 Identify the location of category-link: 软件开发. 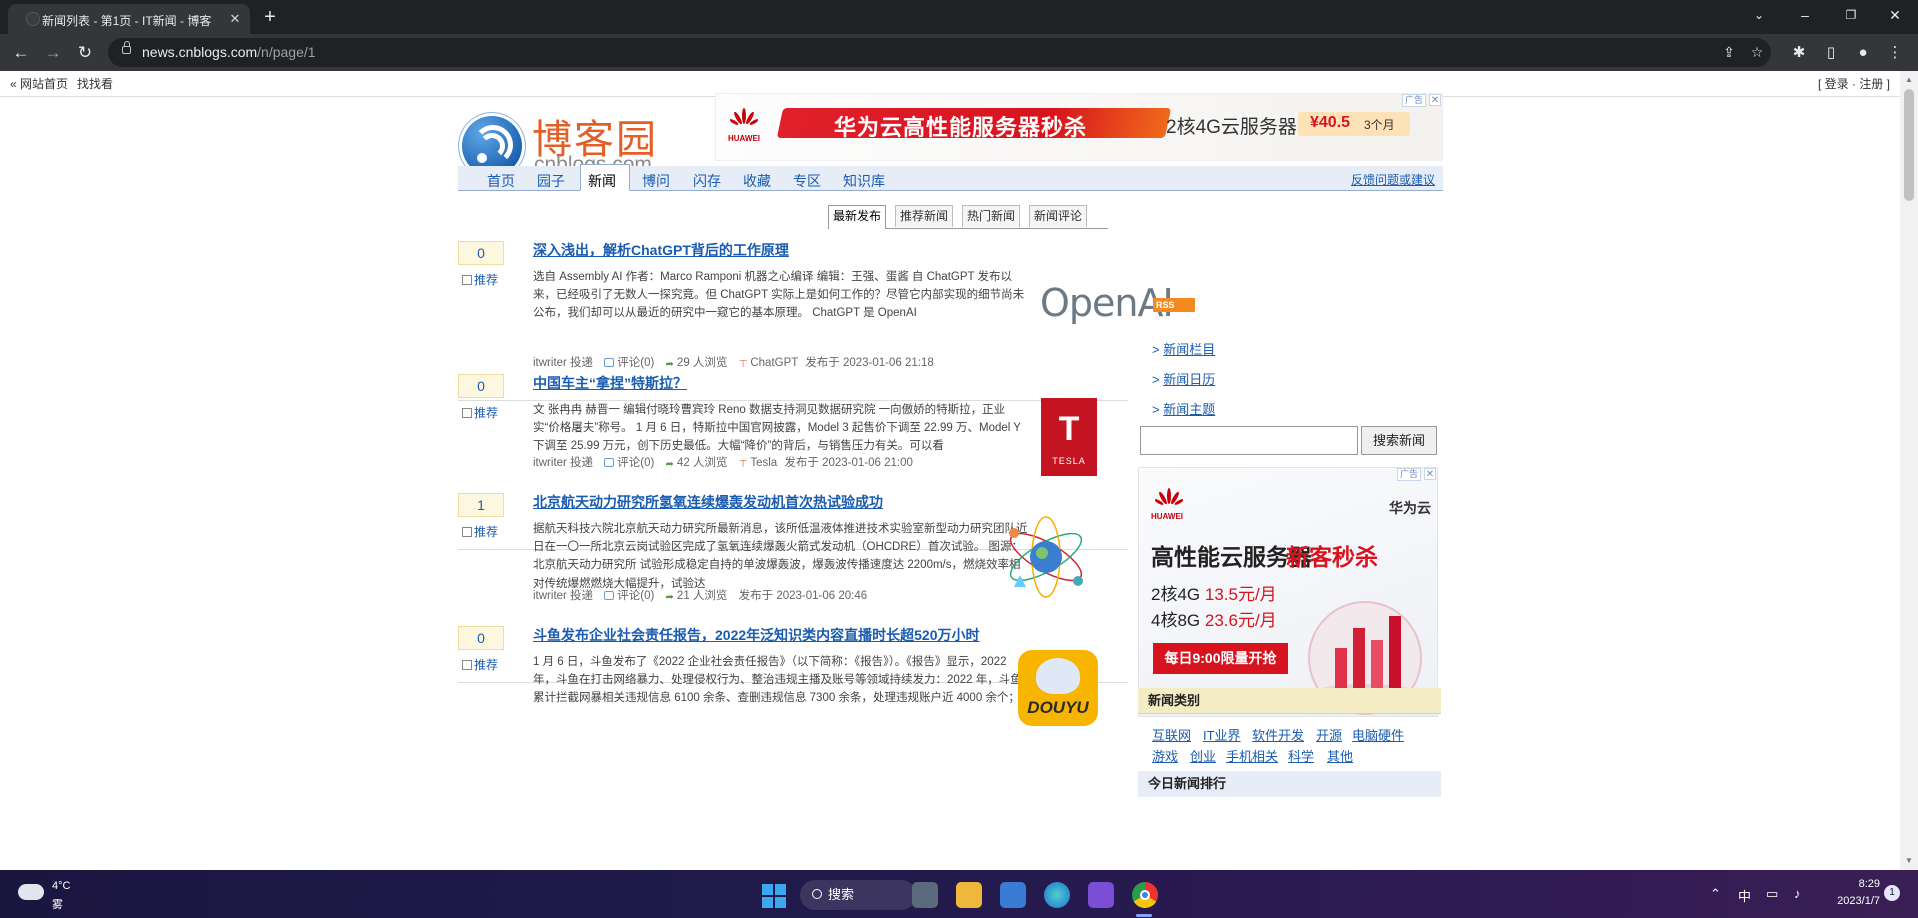
(1278, 734).